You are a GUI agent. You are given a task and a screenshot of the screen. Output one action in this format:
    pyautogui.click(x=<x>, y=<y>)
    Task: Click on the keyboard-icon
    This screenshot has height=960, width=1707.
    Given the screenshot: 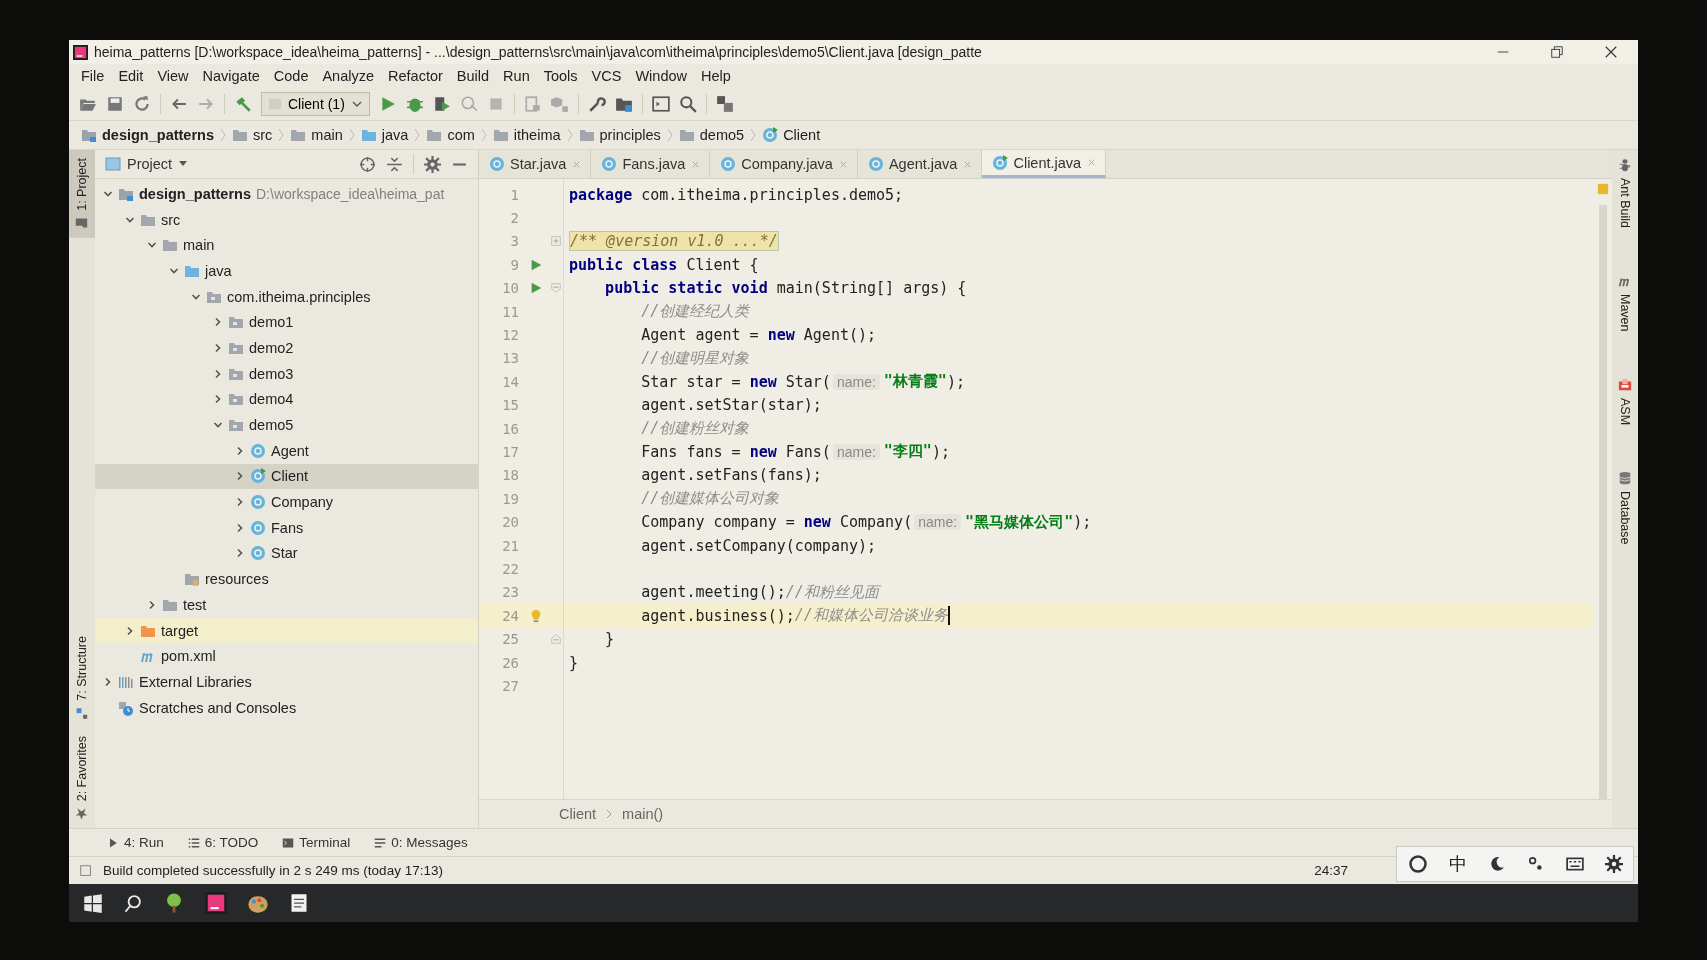 What is the action you would take?
    pyautogui.click(x=1574, y=864)
    